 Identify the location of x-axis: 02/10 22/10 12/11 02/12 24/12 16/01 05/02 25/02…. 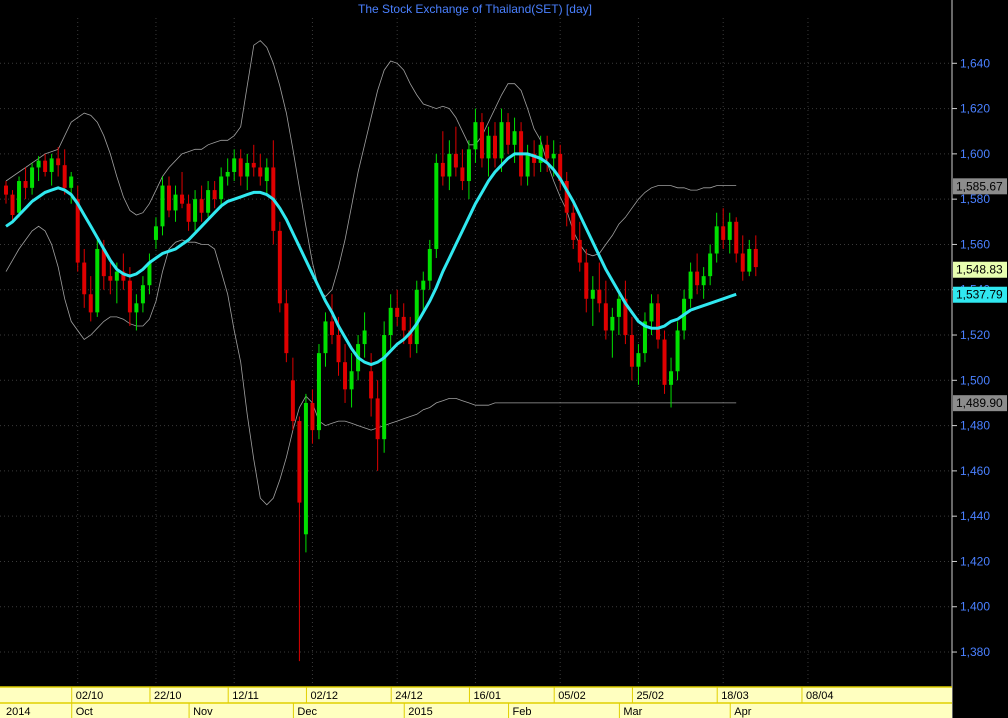
(476, 702).